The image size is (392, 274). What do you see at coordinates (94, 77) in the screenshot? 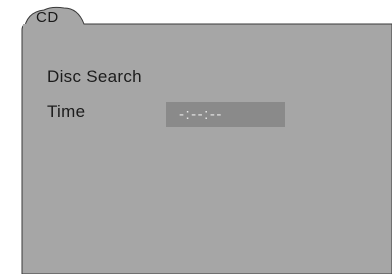
I see `disc-search-option: Disc Search` at bounding box center [94, 77].